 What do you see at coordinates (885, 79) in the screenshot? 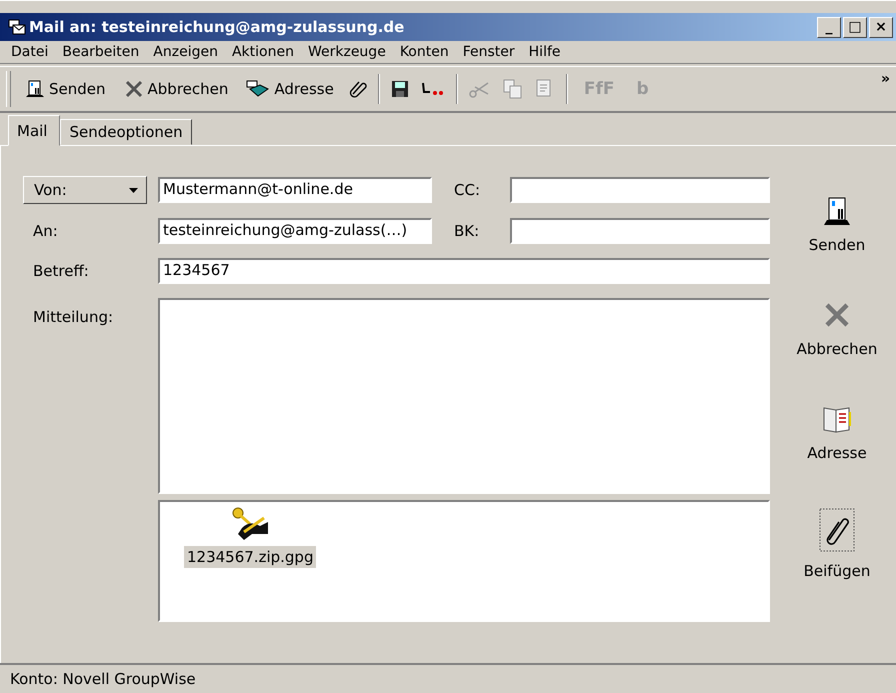
I see `overflow-button: »` at bounding box center [885, 79].